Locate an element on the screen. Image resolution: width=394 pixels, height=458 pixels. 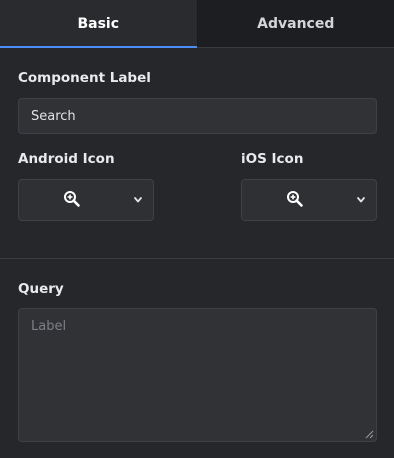
tab-advanced: Advanced is located at coordinates (295, 23).